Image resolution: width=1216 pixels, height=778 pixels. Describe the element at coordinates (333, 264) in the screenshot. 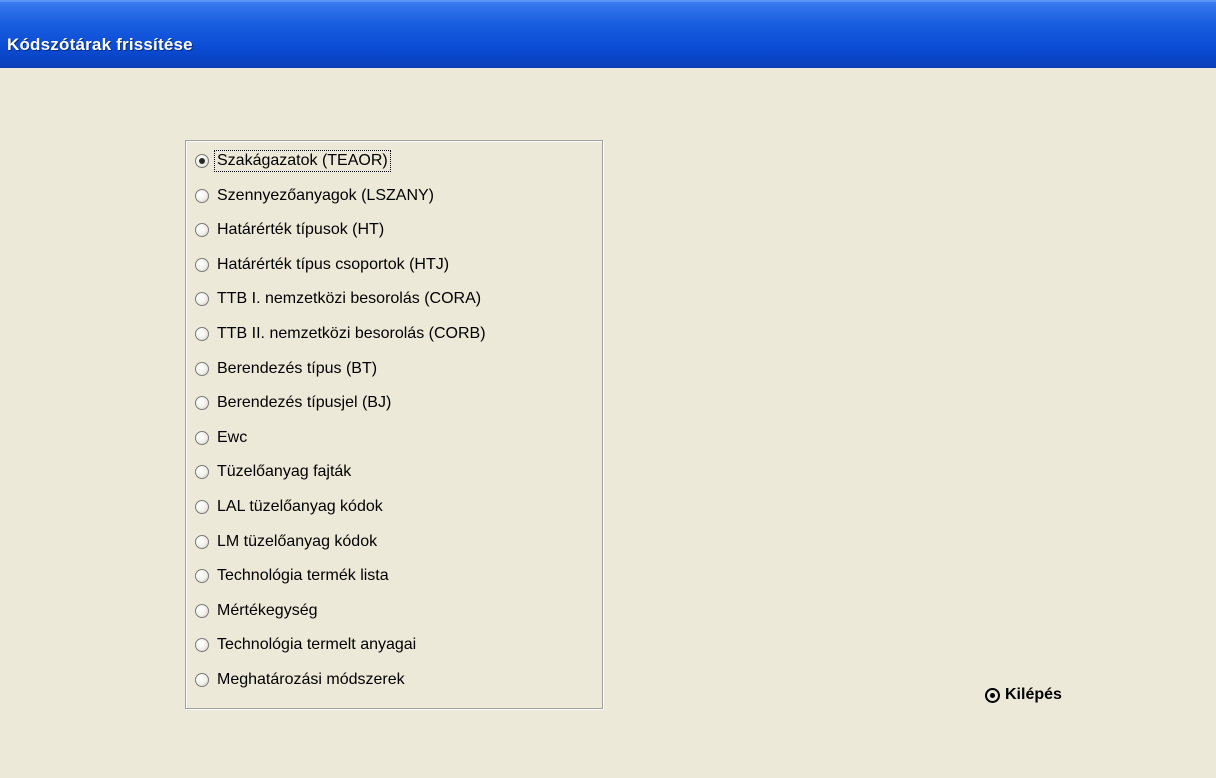

I see `radio-option-label: Határérték típus csoportok (HTJ)` at that location.